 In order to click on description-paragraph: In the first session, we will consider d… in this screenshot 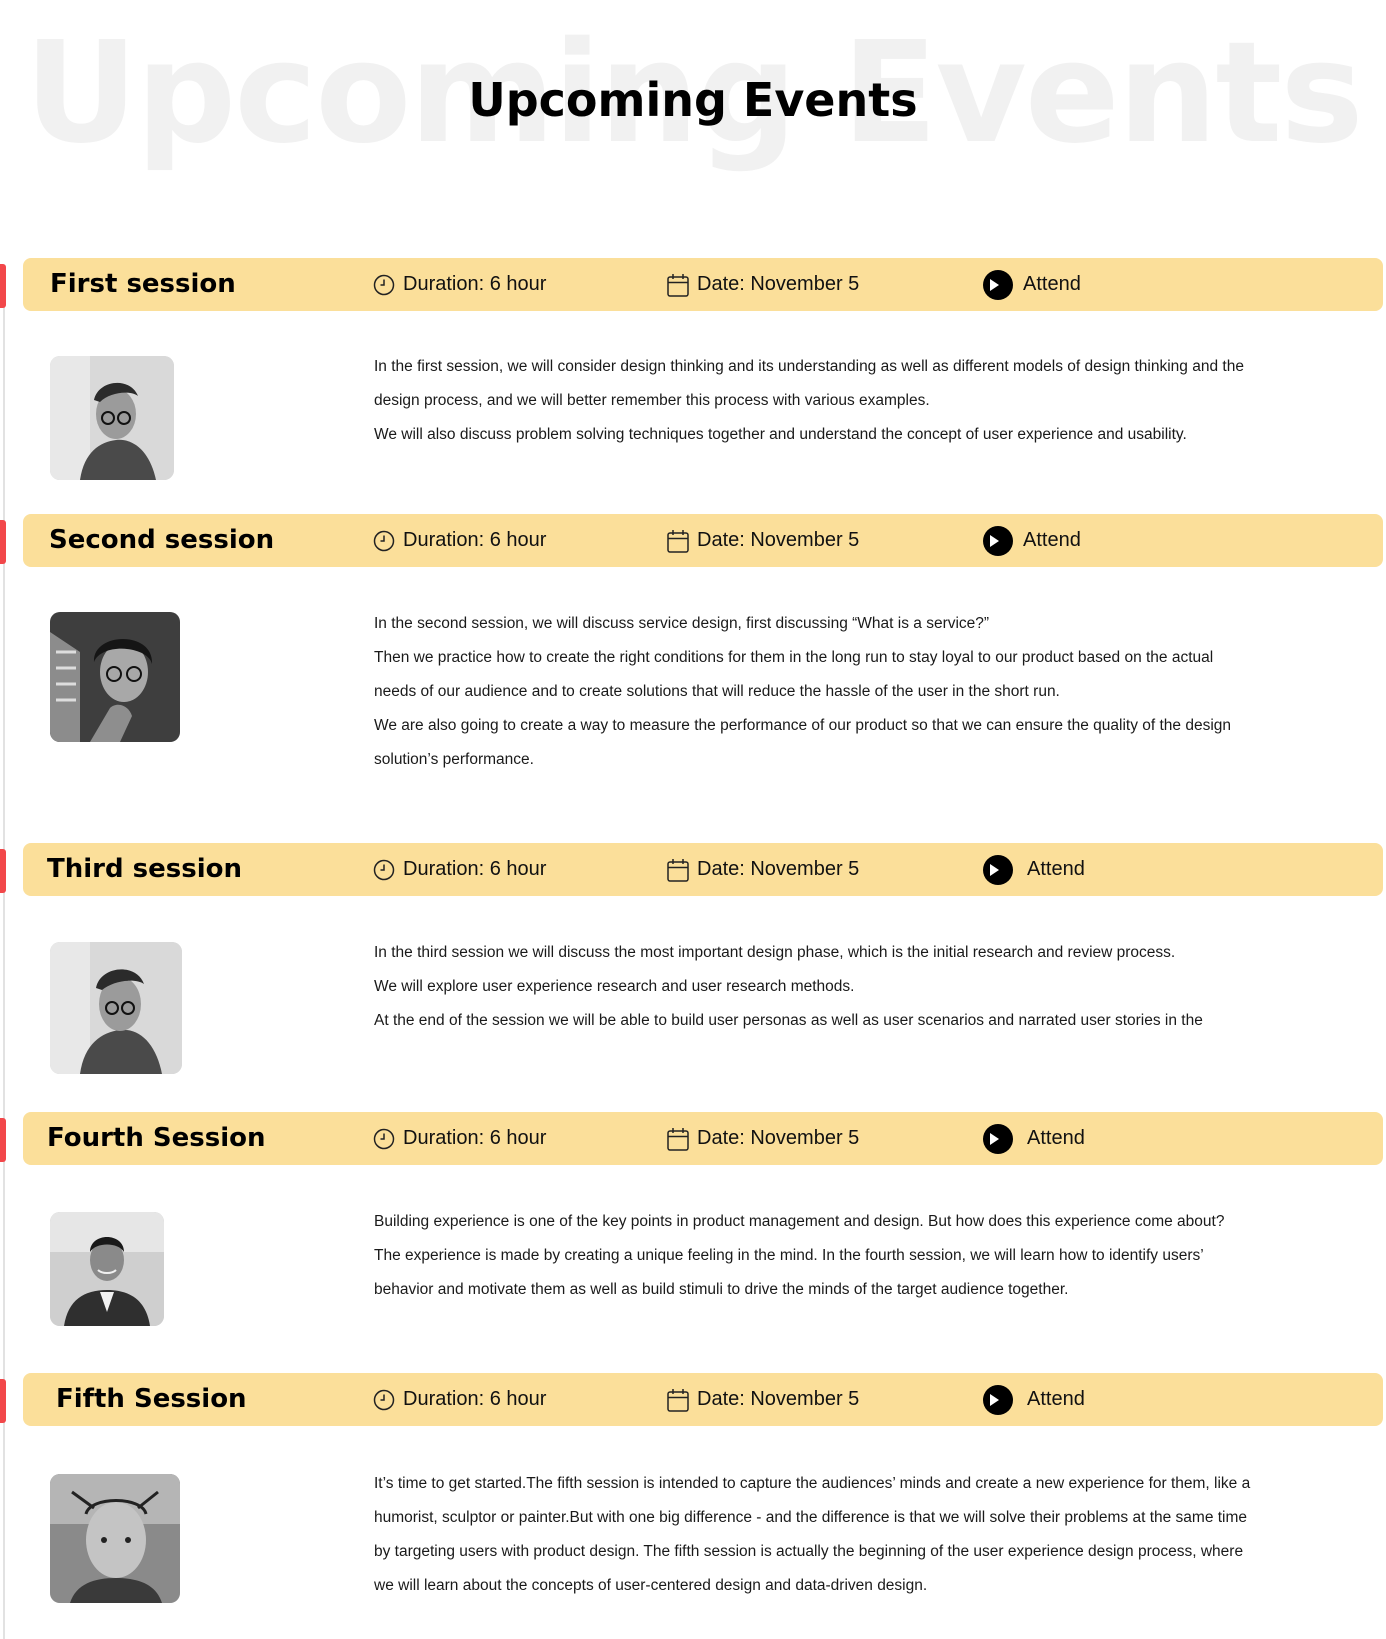, I will do `click(809, 383)`.